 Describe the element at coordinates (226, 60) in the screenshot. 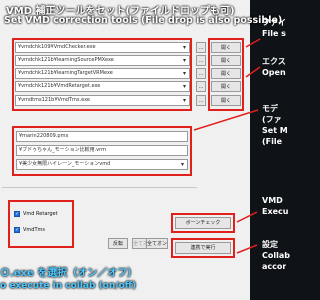

I see `open-button-2: 開く` at that location.